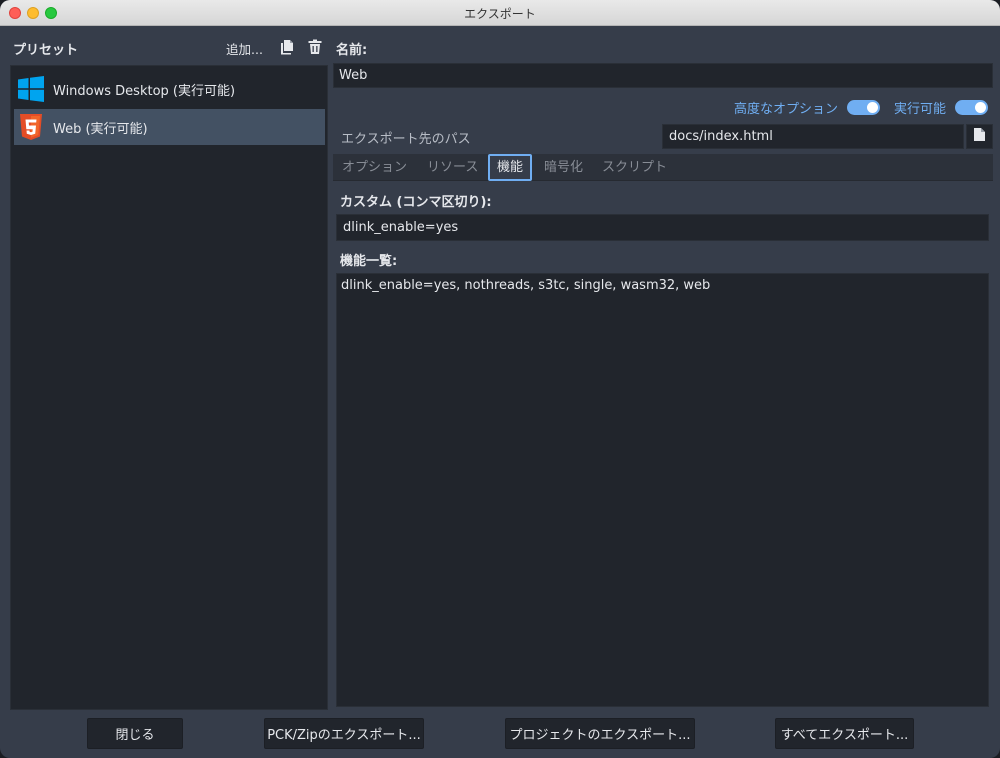 This screenshot has height=758, width=1000. What do you see at coordinates (662, 227) in the screenshot?
I see `custom-features-field: dlink_enable=yes` at bounding box center [662, 227].